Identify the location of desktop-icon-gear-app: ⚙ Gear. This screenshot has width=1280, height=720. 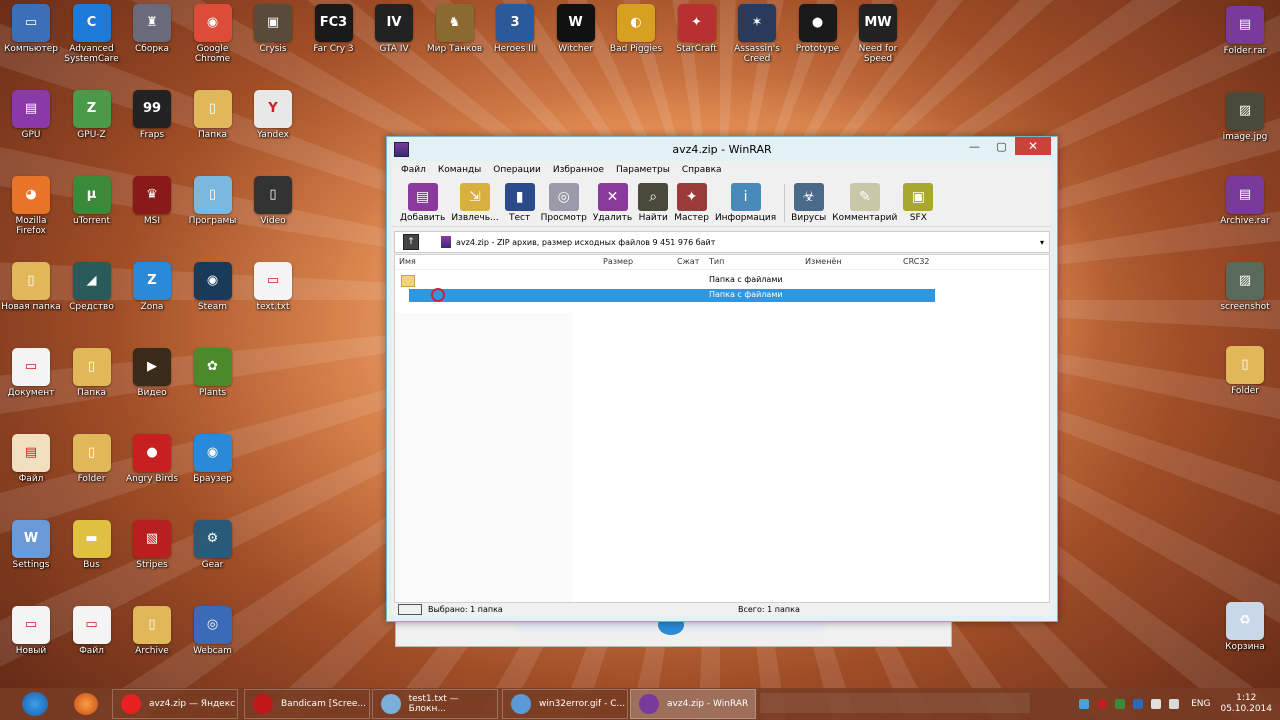
(213, 545).